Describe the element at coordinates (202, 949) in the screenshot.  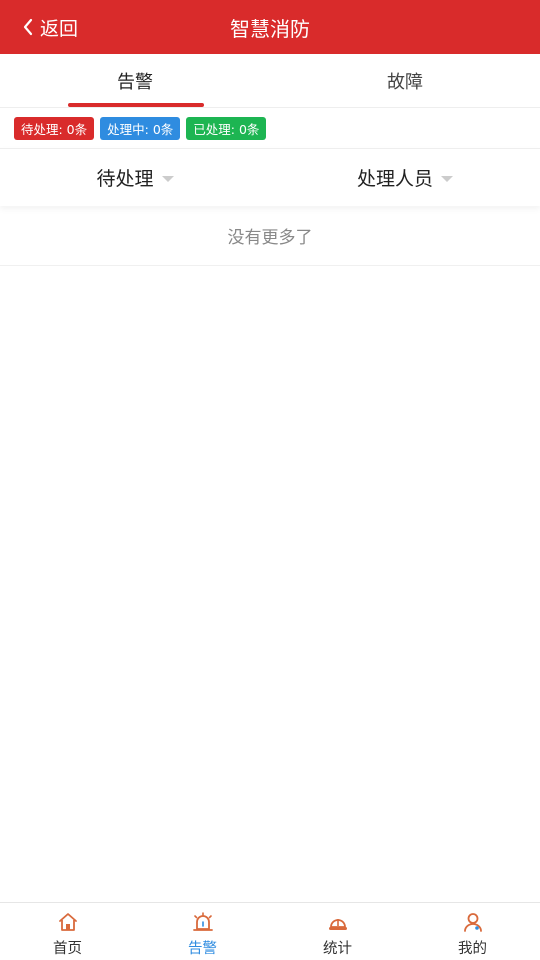
I see `tabbar-label-alarm: 告警` at that location.